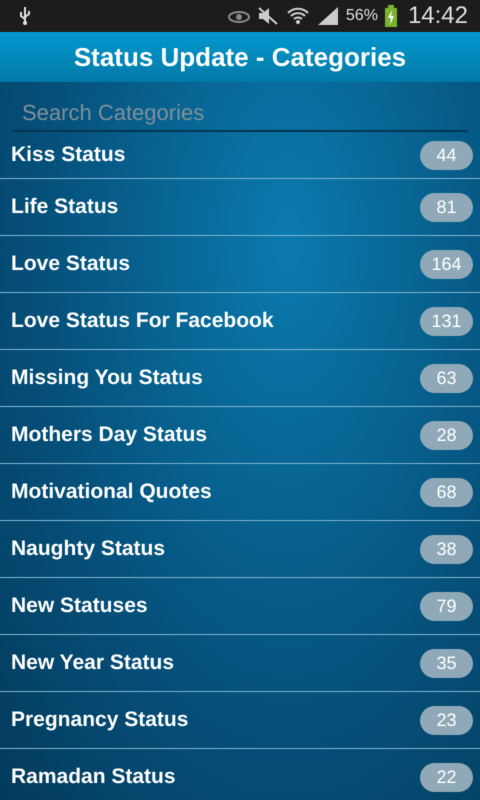 The height and width of the screenshot is (800, 480). I want to click on usb-icon, so click(25, 16).